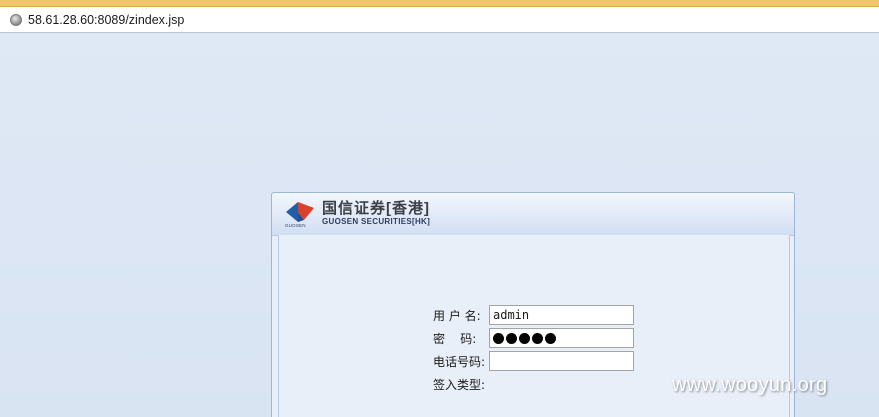  Describe the element at coordinates (457, 315) in the screenshot. I see `username-label: 用 户 名:` at that location.